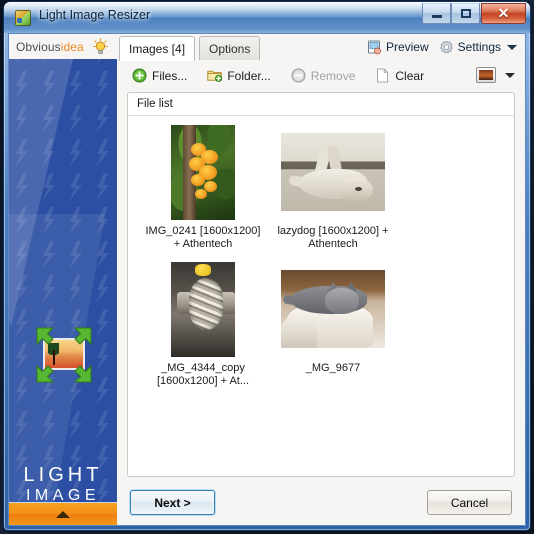 The image size is (534, 534). What do you see at coordinates (63, 475) in the screenshot?
I see `product-wordmark-line1: LIGHT` at bounding box center [63, 475].